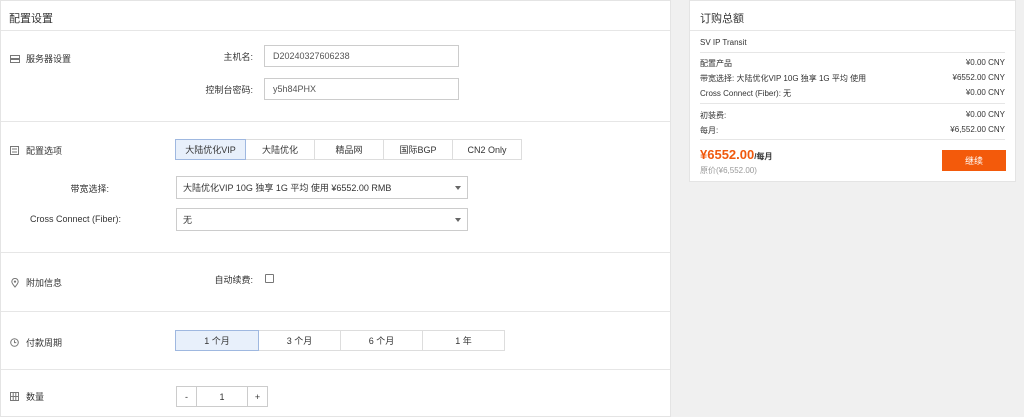  What do you see at coordinates (14, 396) in the screenshot?
I see `grid-icon` at bounding box center [14, 396].